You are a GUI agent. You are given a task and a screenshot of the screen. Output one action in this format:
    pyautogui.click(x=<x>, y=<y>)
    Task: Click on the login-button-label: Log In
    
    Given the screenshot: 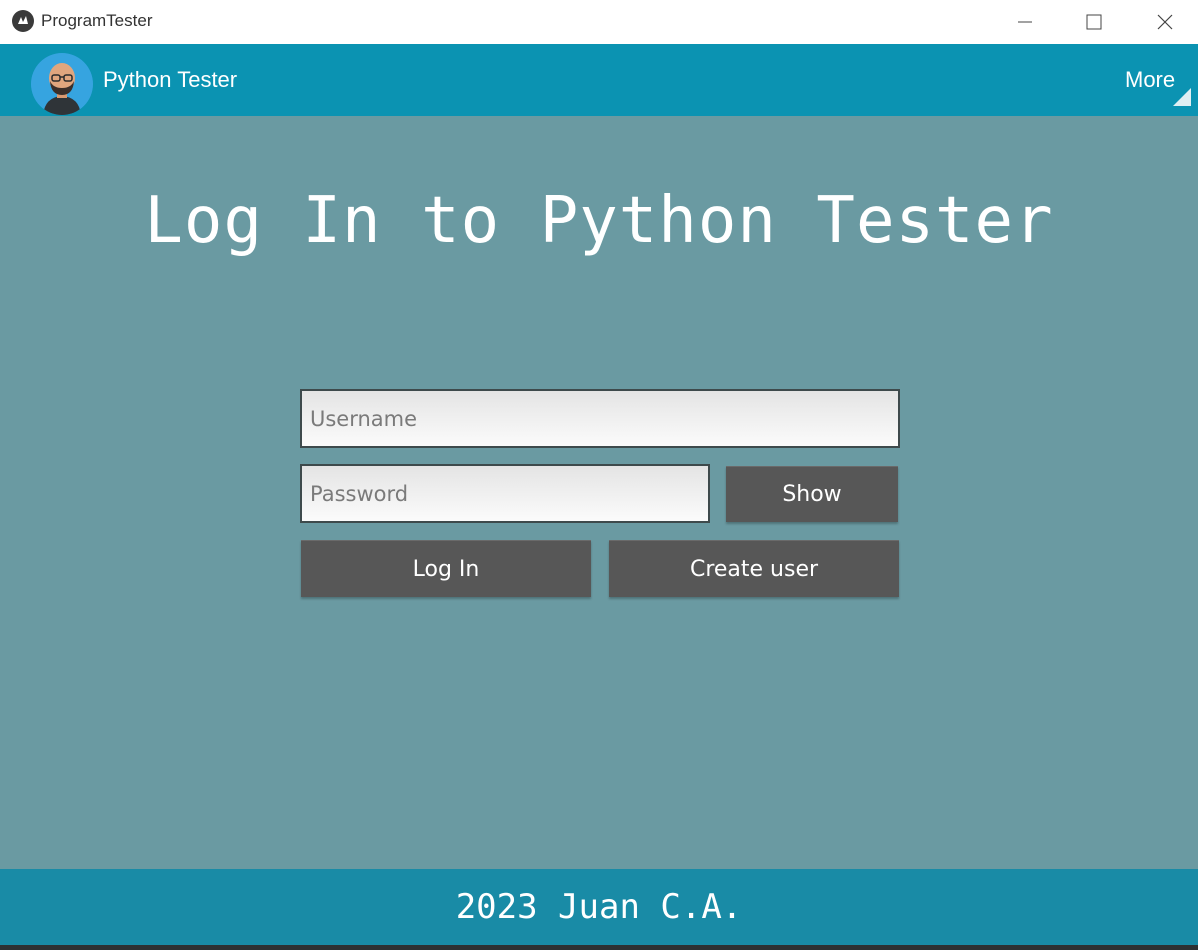 What is the action you would take?
    pyautogui.click(x=446, y=569)
    